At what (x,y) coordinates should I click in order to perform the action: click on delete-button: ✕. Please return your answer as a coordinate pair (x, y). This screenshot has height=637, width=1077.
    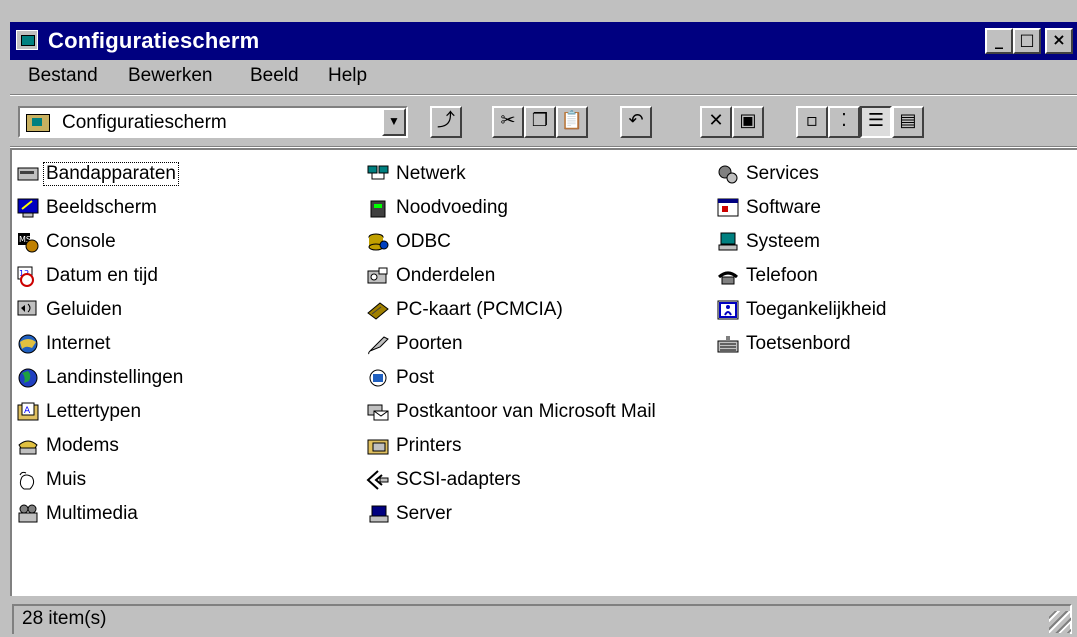
    Looking at the image, I should click on (716, 122).